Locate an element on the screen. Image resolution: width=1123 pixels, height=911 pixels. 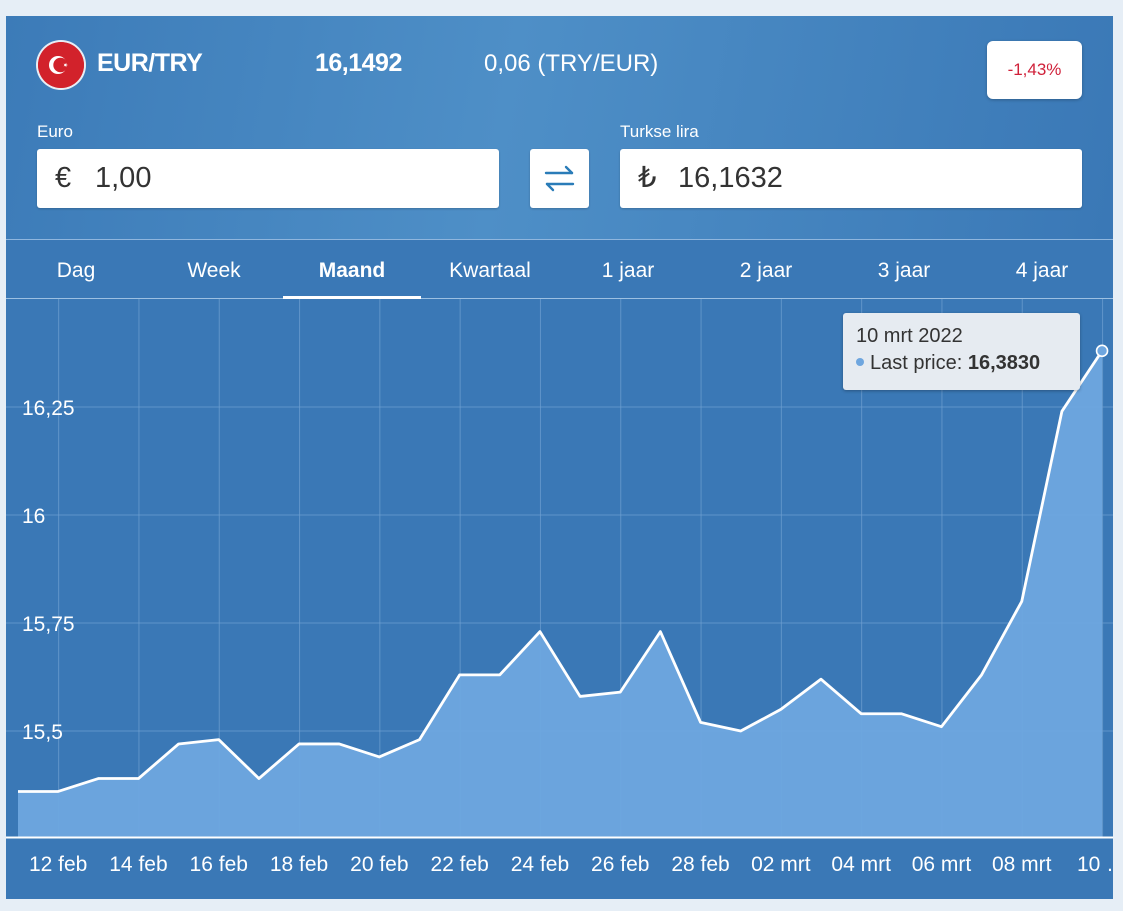
lira-symbol: ₺ is located at coordinates (647, 178).